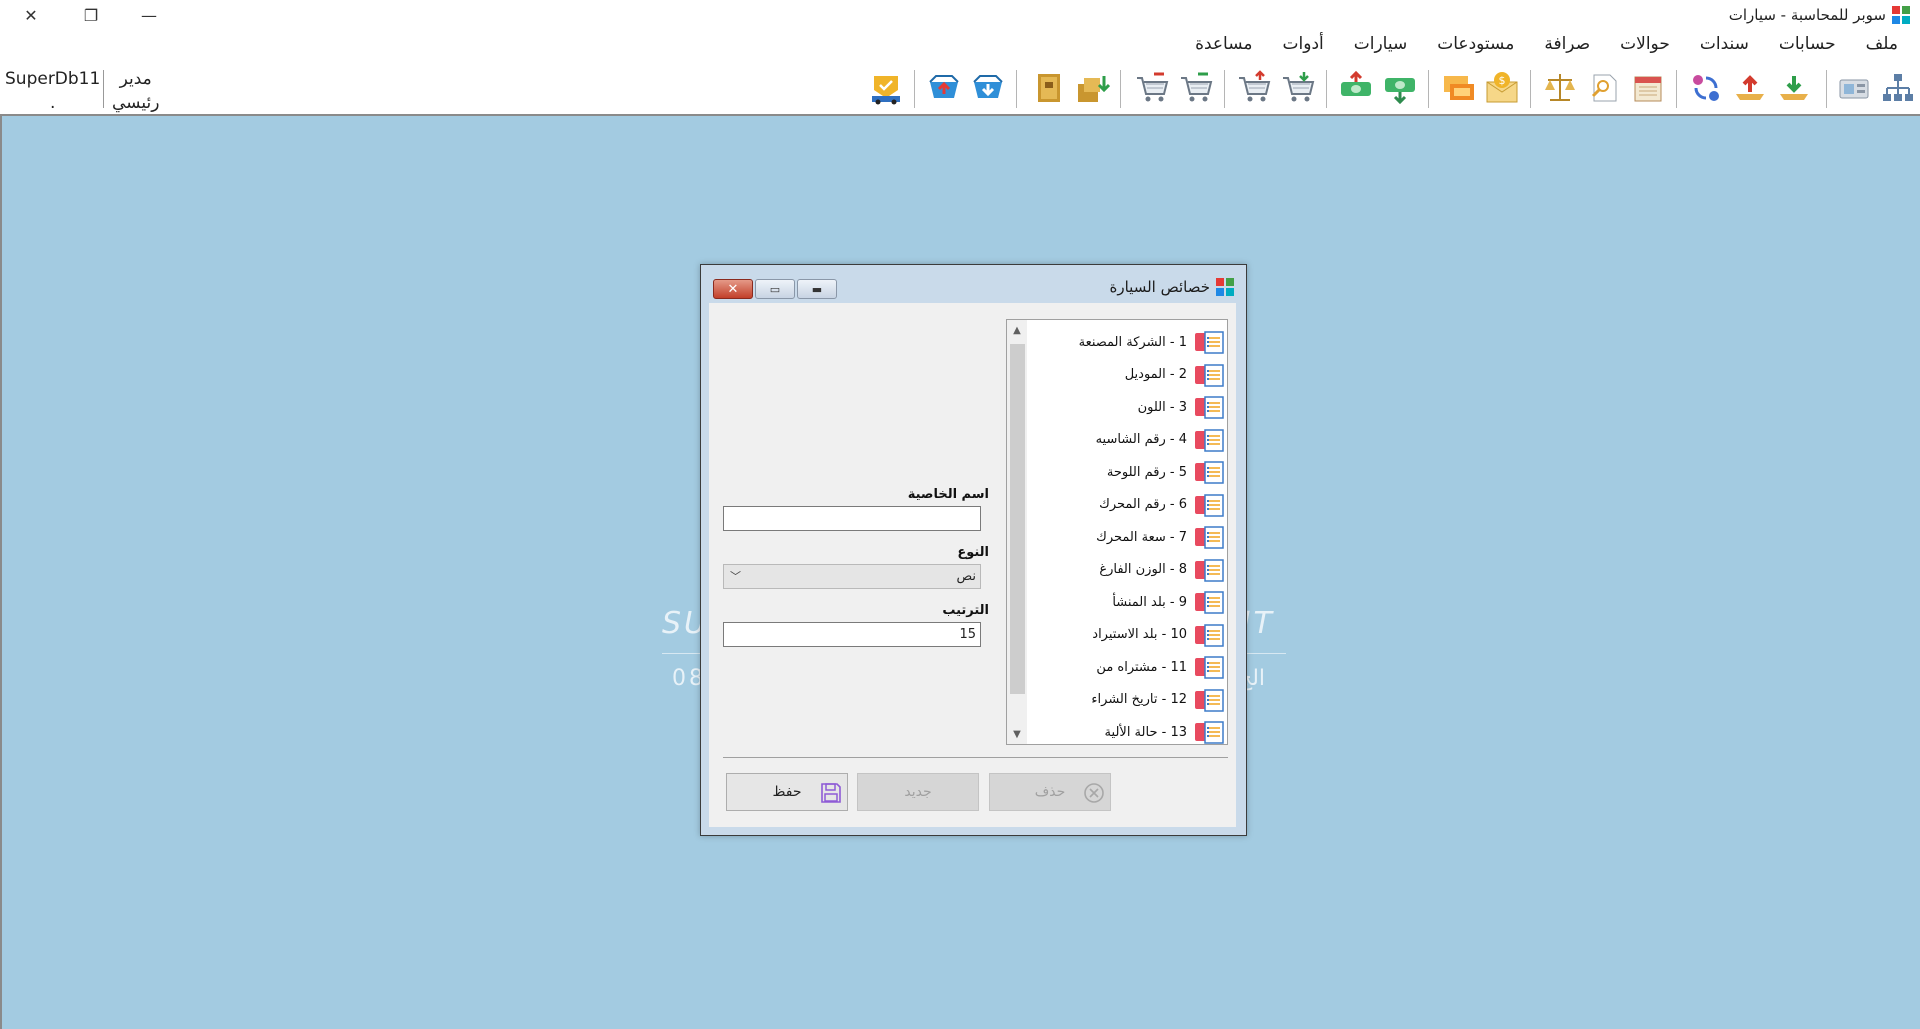 Image resolution: width=1920 pixels, height=1029 pixels. I want to click on delete-button: حذف, so click(1050, 792).